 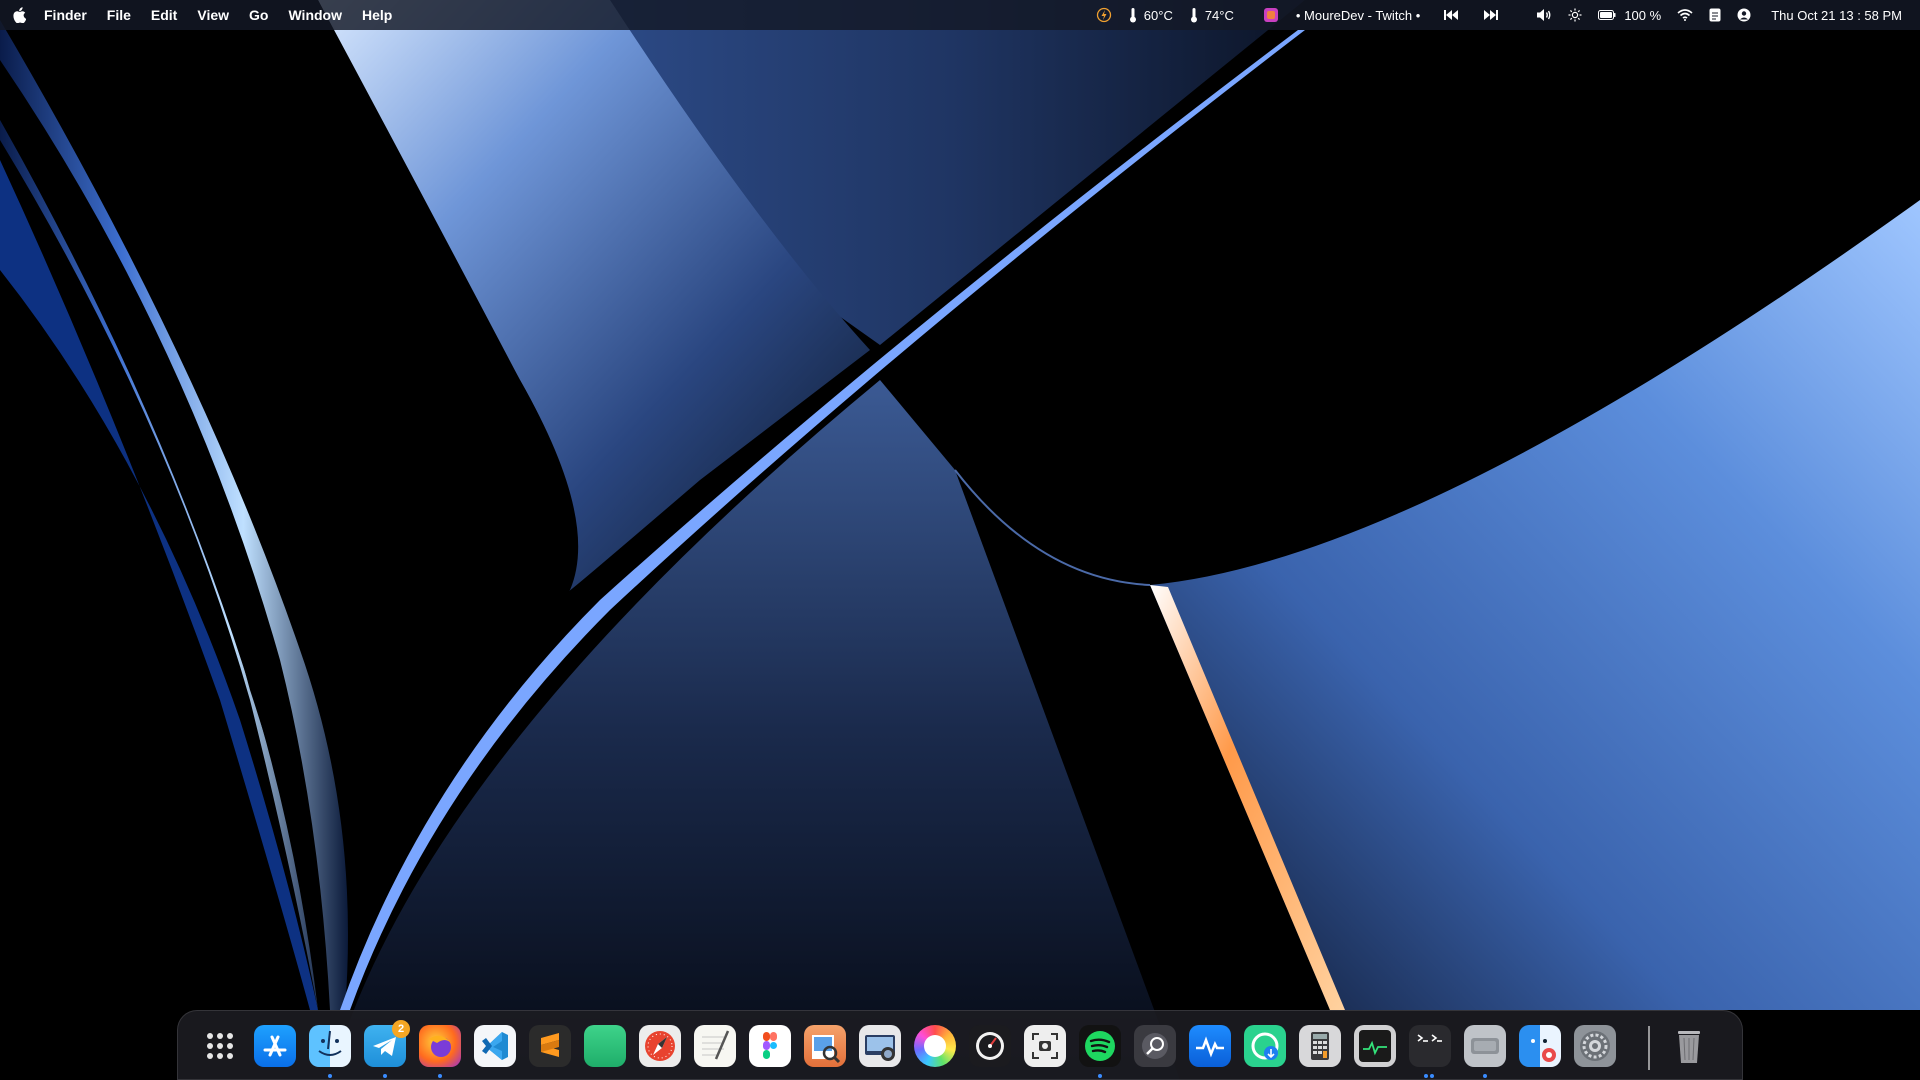 What do you see at coordinates (1375, 1046) in the screenshot?
I see `activity-monitor-icon` at bounding box center [1375, 1046].